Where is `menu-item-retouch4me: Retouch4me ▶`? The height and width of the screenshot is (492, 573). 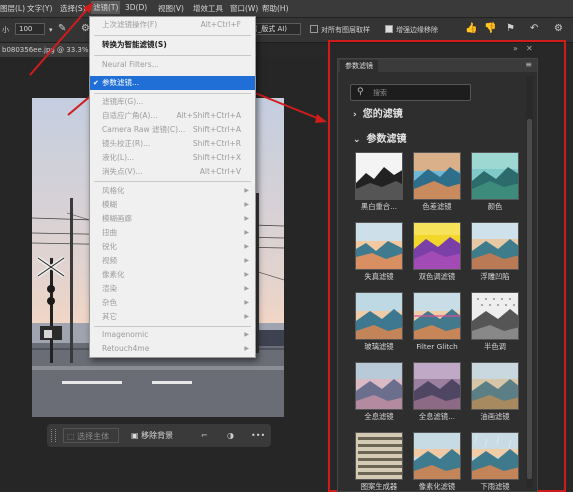
menu-item-retouch4me: Retouch4me ▶ is located at coordinates (172, 349).